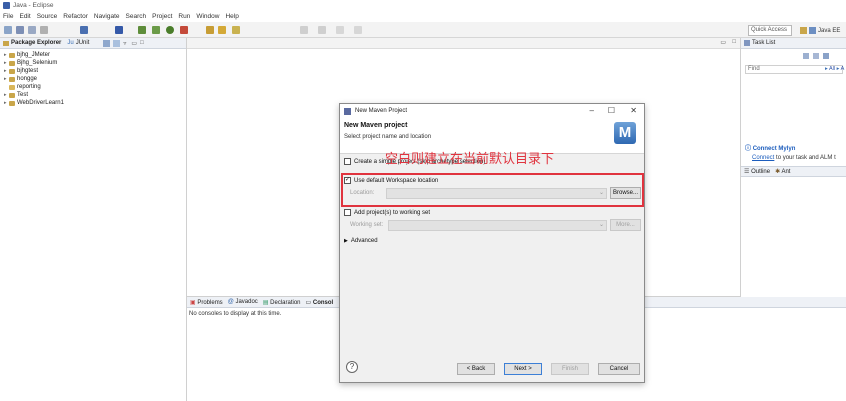 Image resolution: width=846 pixels, height=401 pixels. I want to click on working-set-field-label: Working set:, so click(367, 225).